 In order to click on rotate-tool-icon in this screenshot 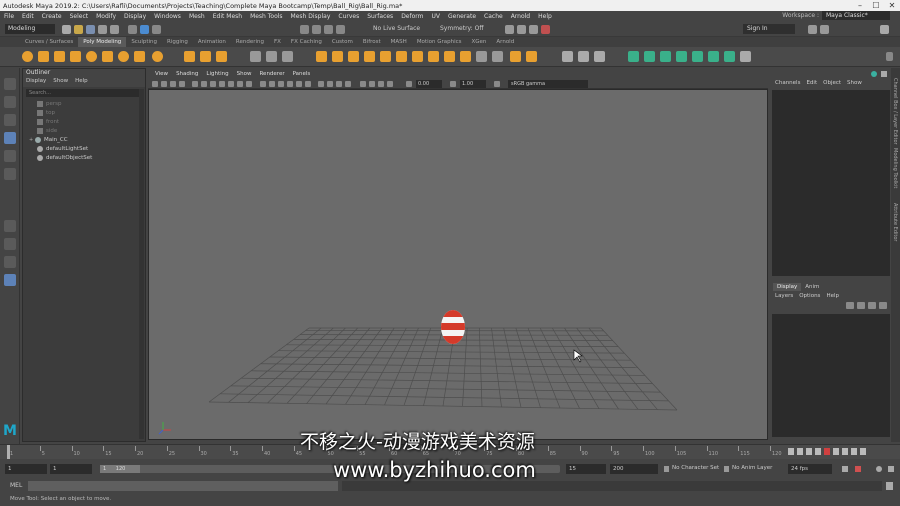, I will do `click(10, 156)`.